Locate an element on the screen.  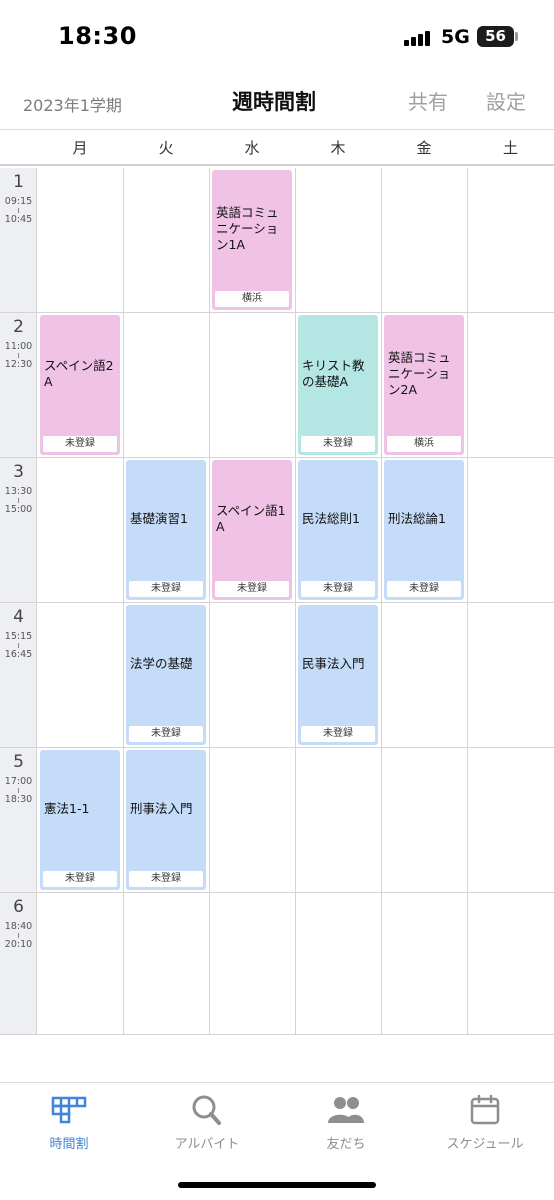
course-name: 刑法総論1 is located at coordinates (417, 518).